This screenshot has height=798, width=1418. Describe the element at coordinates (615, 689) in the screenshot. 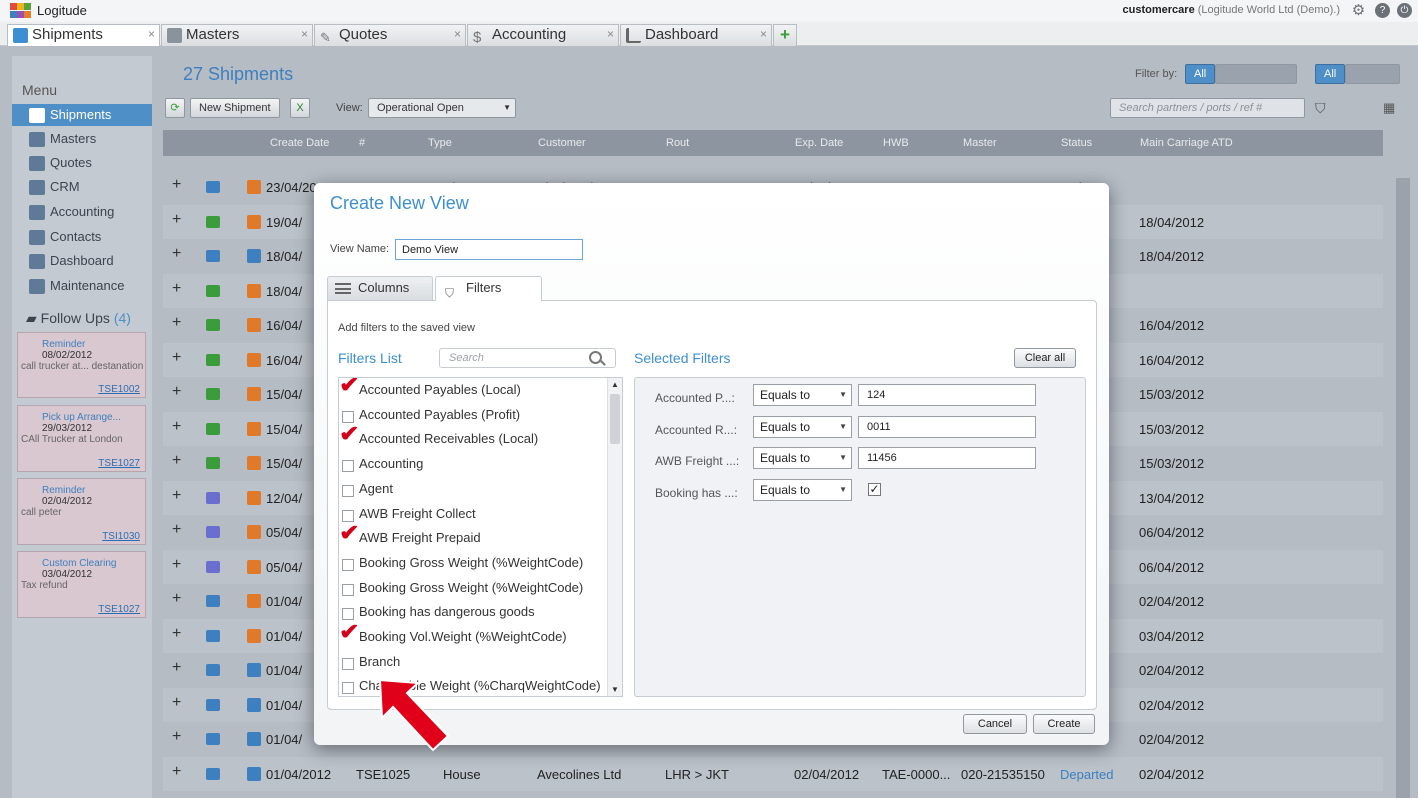

I see `scroll-down-icon: ▼` at that location.